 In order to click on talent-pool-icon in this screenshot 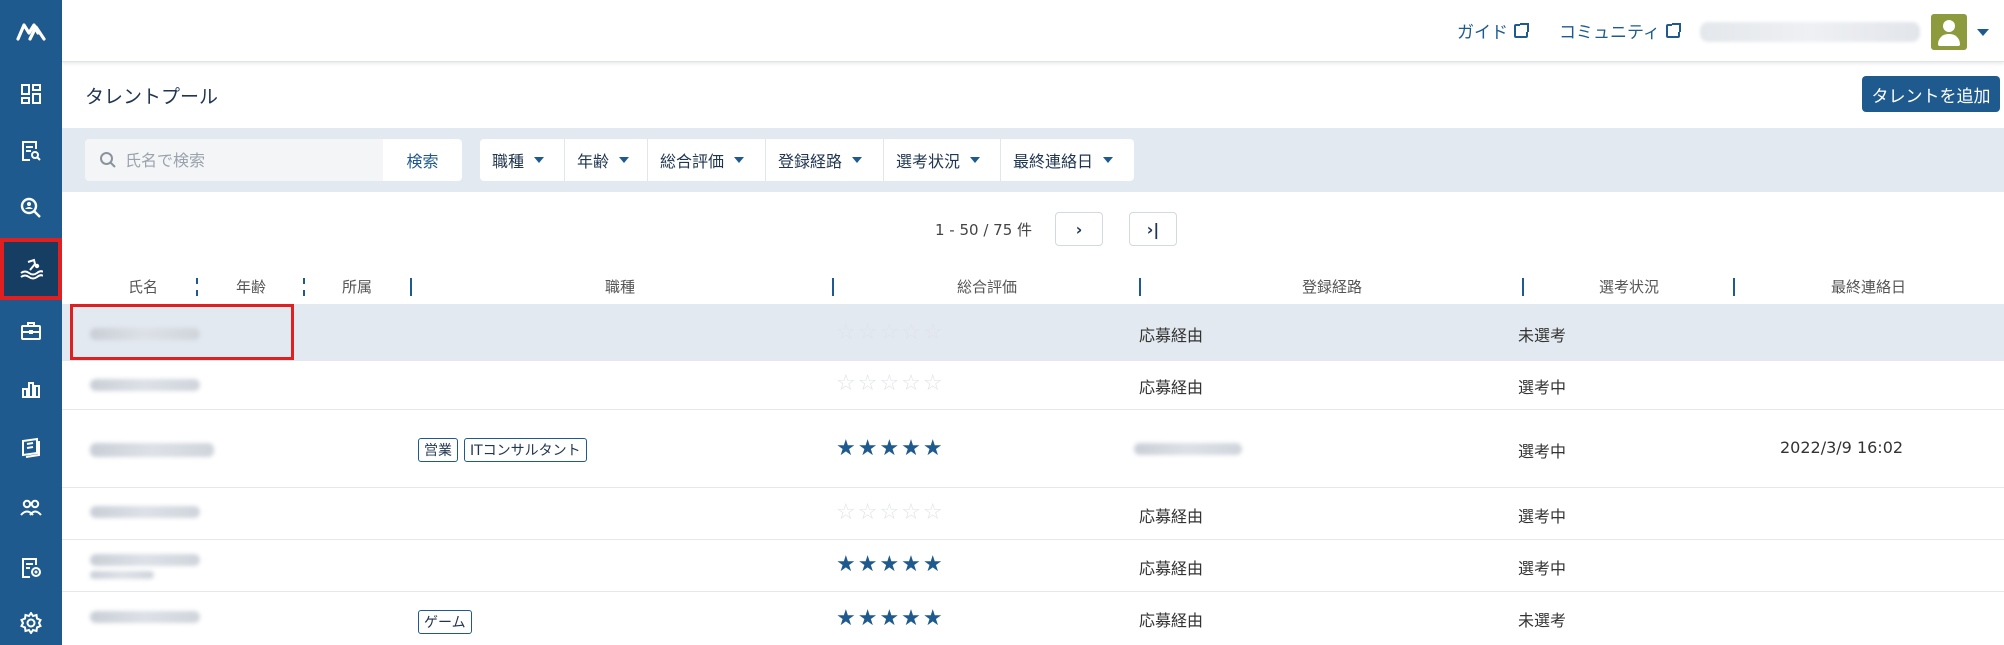, I will do `click(31, 269)`.